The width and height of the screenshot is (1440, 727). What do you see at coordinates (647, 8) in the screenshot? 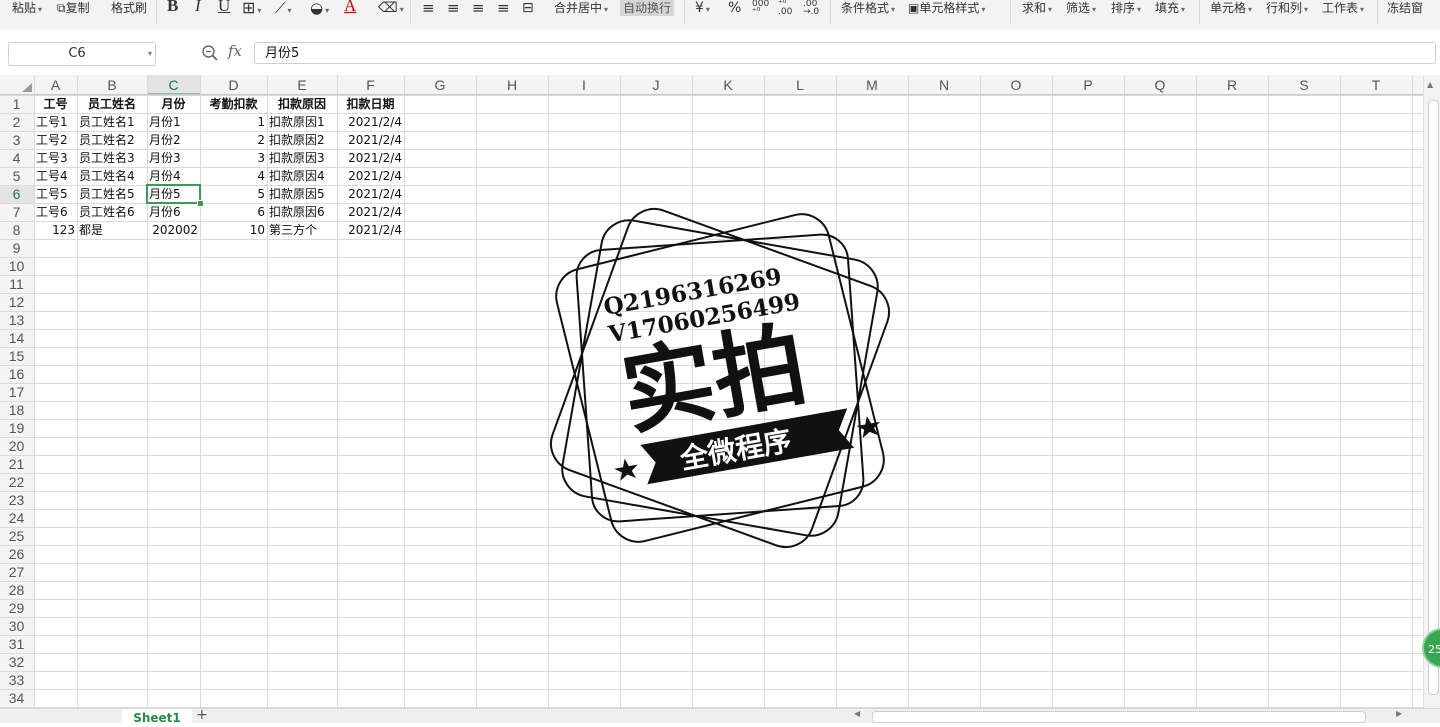
I see `wrap-text-button: 自动换行` at bounding box center [647, 8].